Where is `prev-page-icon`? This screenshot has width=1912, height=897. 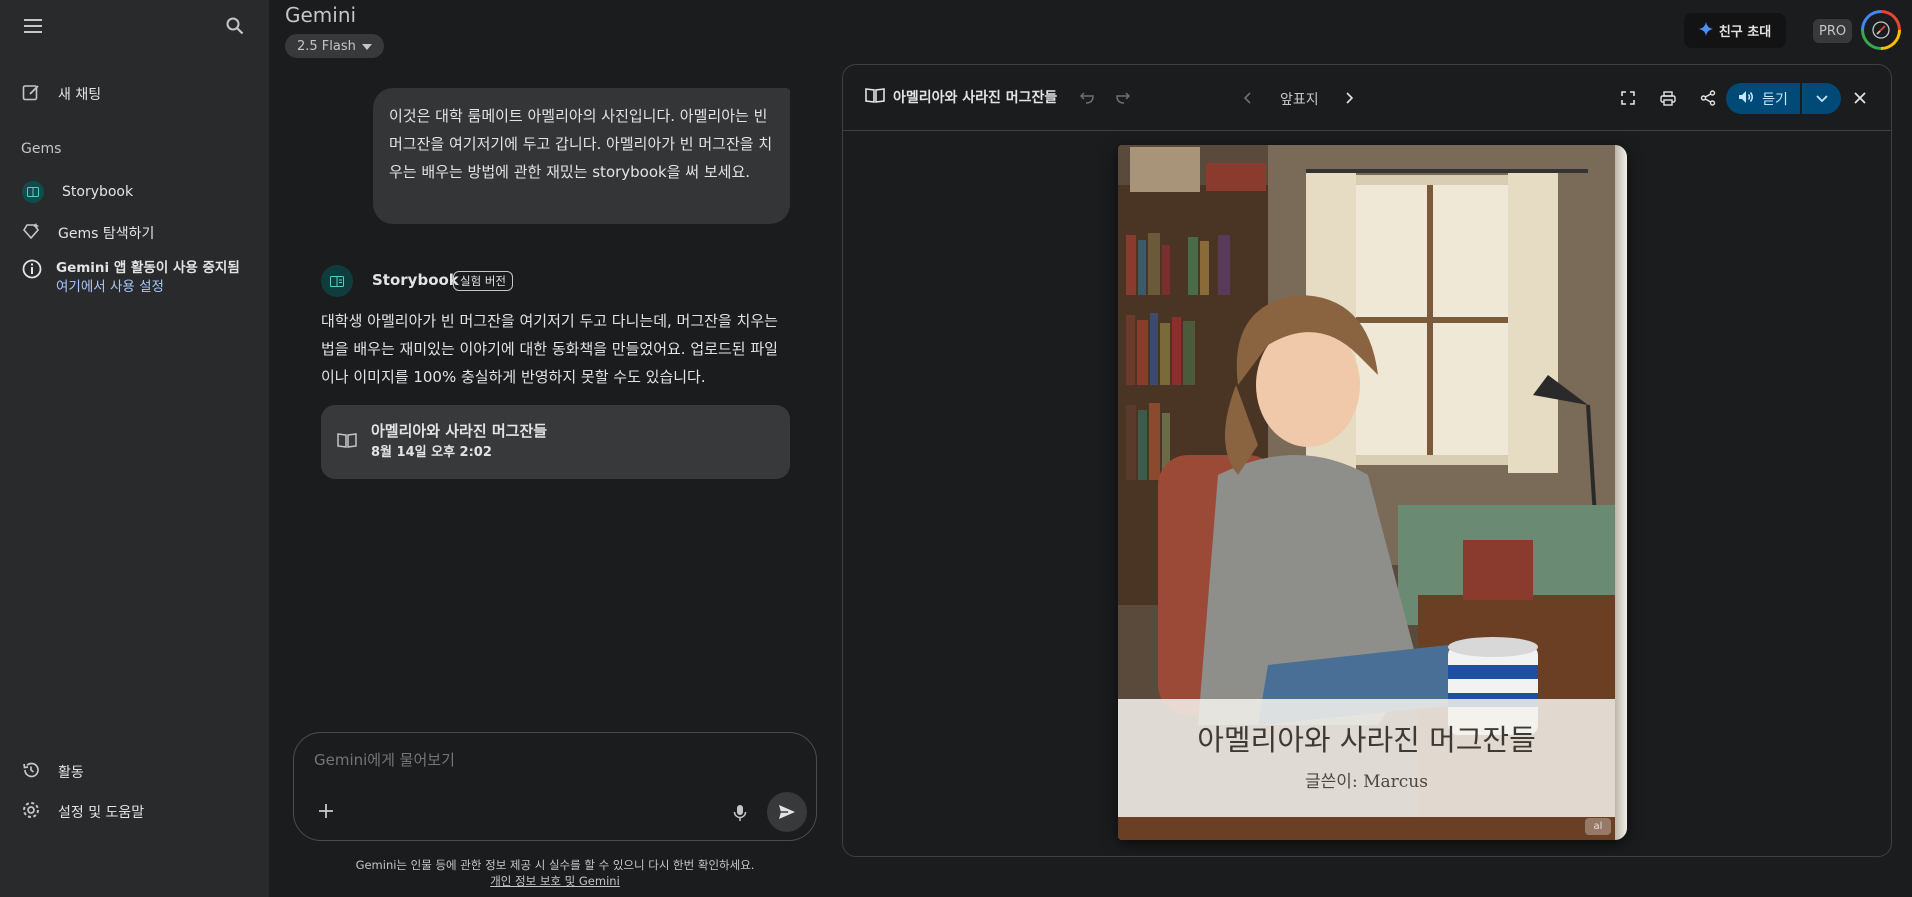
prev-page-icon is located at coordinates (1247, 98).